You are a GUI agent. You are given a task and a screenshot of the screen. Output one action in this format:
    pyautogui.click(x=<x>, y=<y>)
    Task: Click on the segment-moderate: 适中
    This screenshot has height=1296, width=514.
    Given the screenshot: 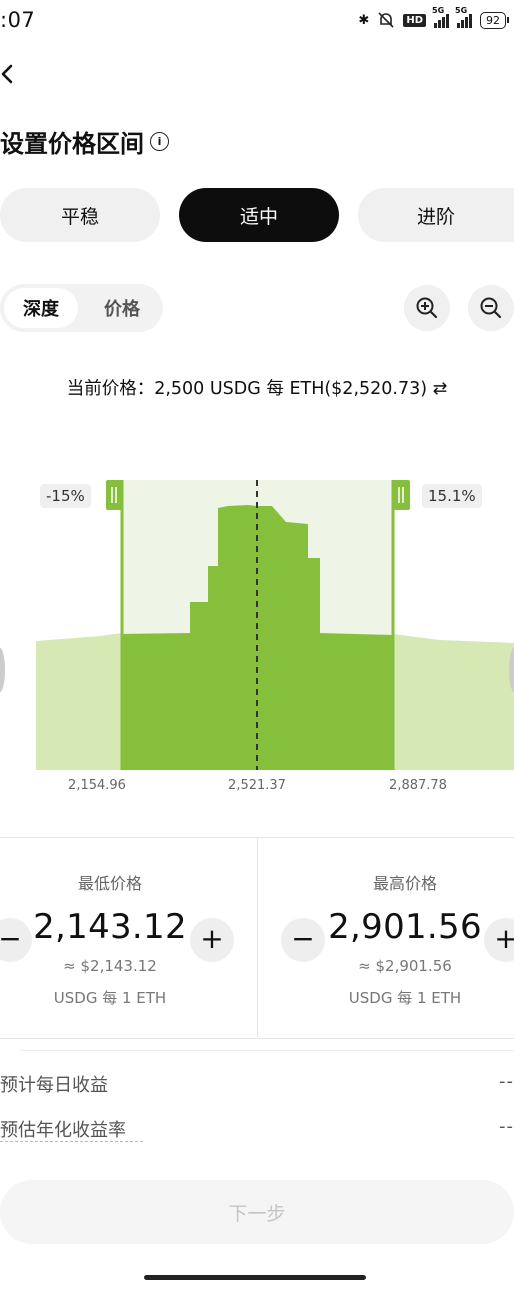 What is the action you would take?
    pyautogui.click(x=259, y=215)
    